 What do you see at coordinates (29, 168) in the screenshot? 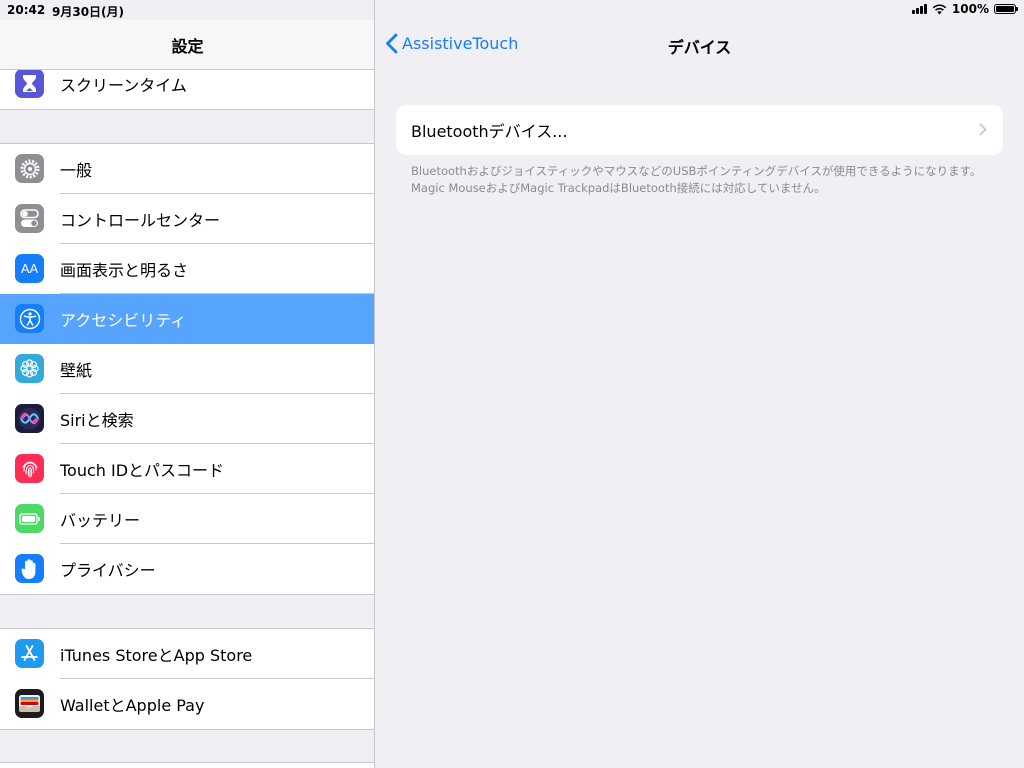
I see `gear-icon` at bounding box center [29, 168].